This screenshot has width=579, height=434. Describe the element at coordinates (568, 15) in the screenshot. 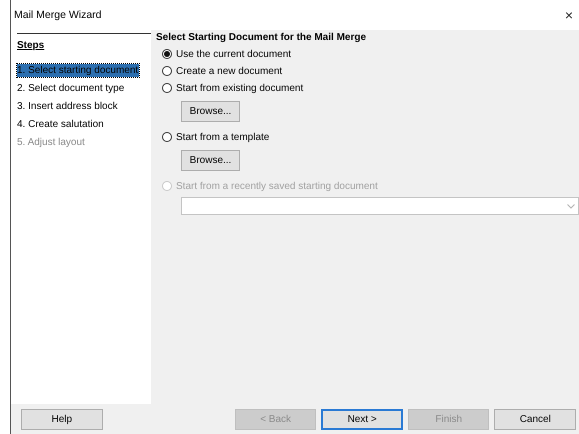

I see `close-button: ×` at that location.